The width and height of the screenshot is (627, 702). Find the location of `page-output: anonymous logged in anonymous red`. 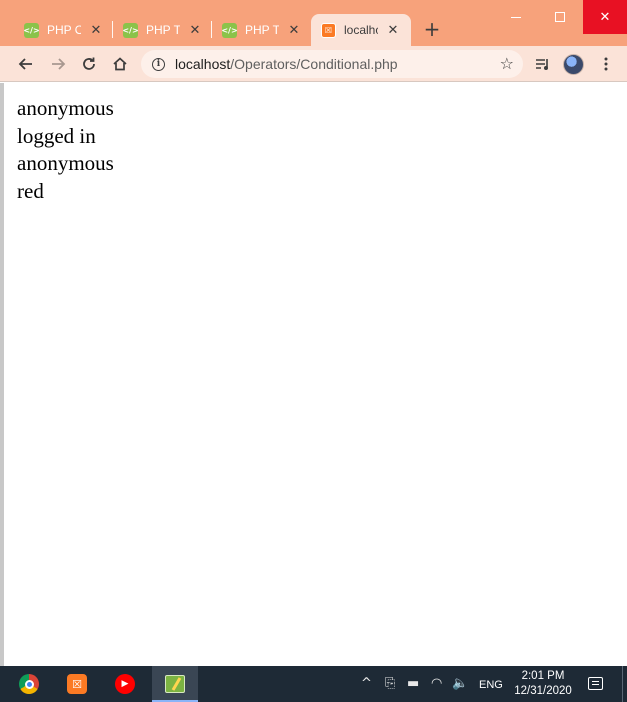

page-output: anonymous logged in anonymous red is located at coordinates (65, 150).